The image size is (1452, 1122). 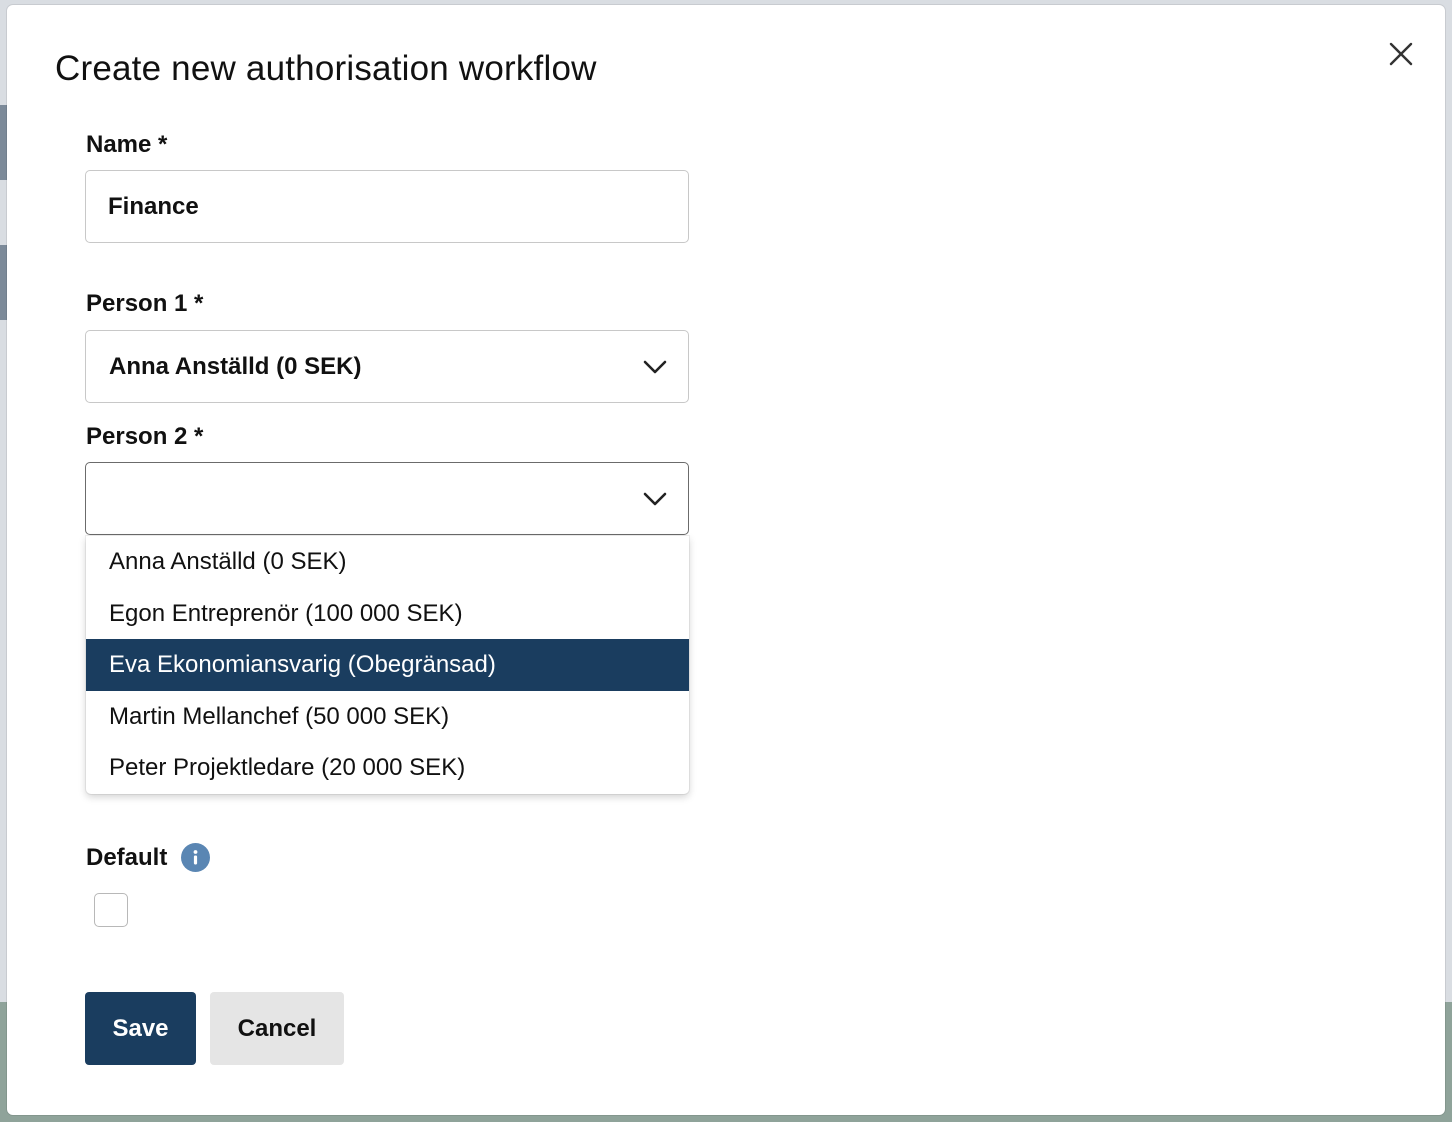 What do you see at coordinates (140, 1028) in the screenshot?
I see `save-button: Save` at bounding box center [140, 1028].